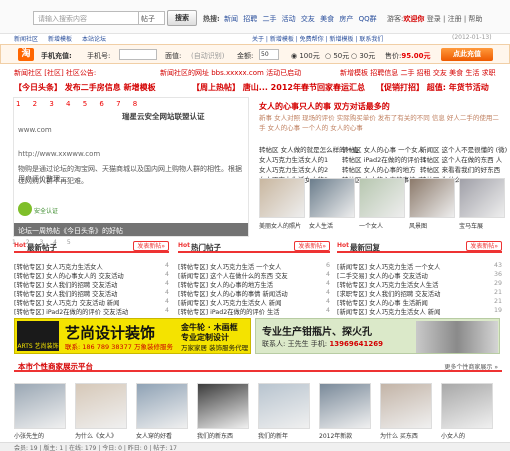  What do you see at coordinates (388, 294) in the screenshot?
I see `post-title: [求职专区] 女人我们的招聘 交友活动` at bounding box center [388, 294].